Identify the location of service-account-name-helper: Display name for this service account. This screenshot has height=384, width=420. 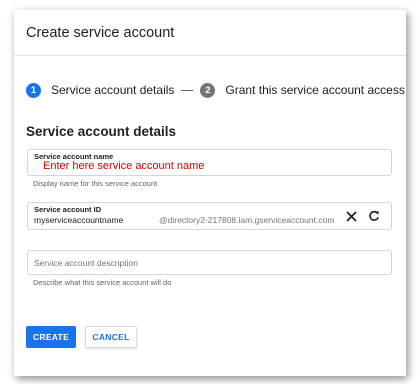
(95, 183).